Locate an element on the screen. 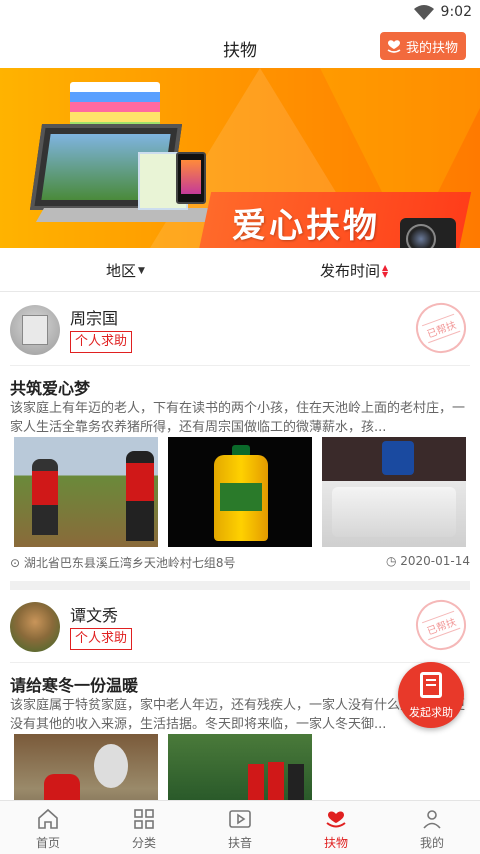 The width and height of the screenshot is (480, 854). bottom-tab-bar: 首页 分类 扶音 扶物 我的 is located at coordinates (240, 827).